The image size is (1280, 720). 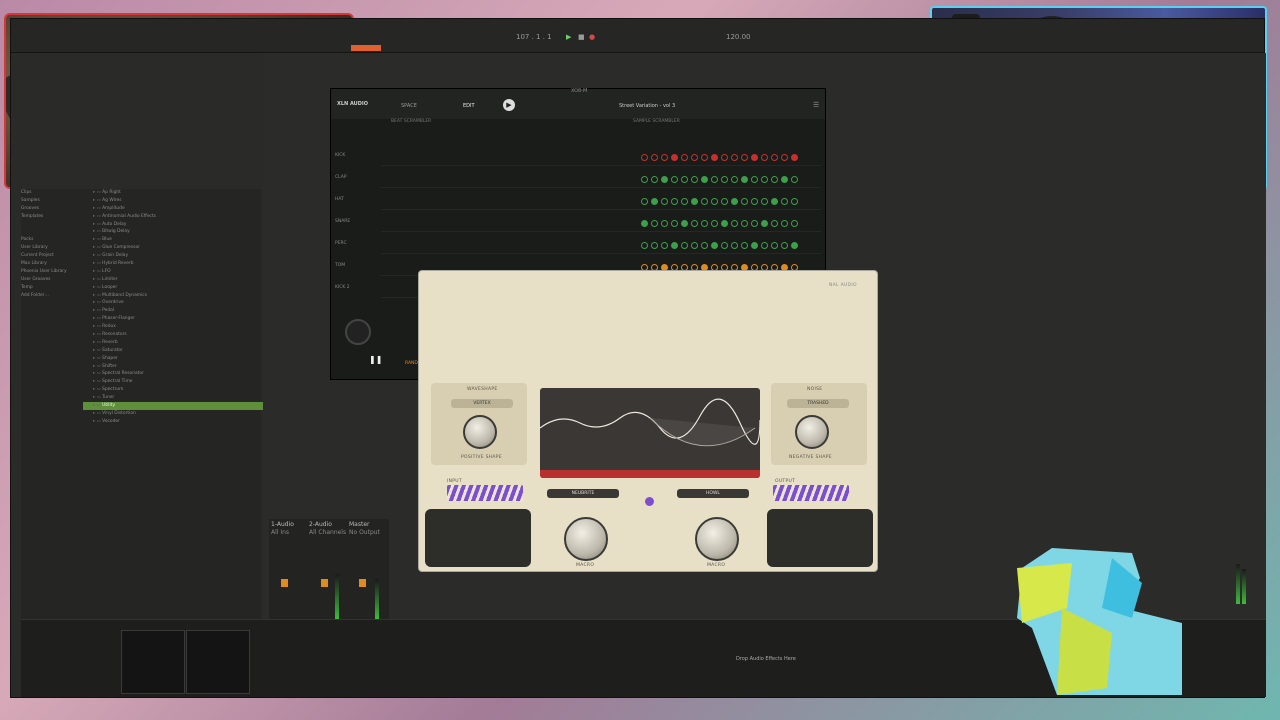 What do you see at coordinates (44, 240) in the screenshot?
I see `browser-place-item: Packs` at bounding box center [44, 240].